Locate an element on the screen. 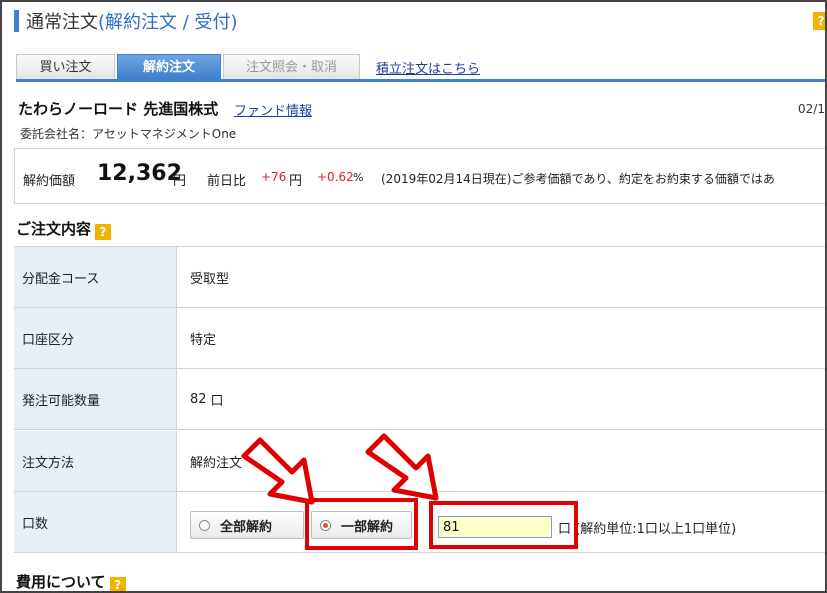  management-company: 委託会社名：アセットマネジメントOne is located at coordinates (128, 134).